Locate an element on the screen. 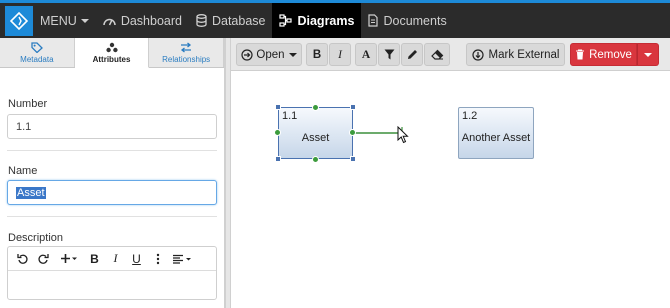  editor-toolbar: B I U is located at coordinates (112, 259).